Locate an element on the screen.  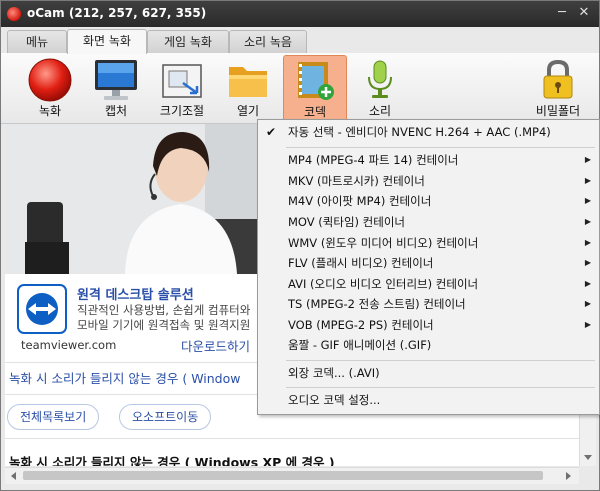
teamviewer-logo-icon is located at coordinates (42, 309).